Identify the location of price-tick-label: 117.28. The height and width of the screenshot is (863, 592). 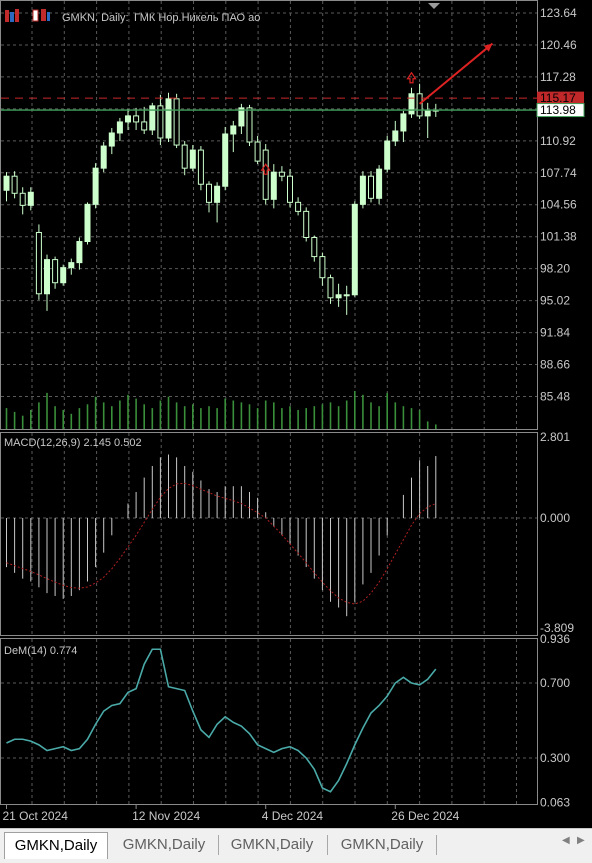
(558, 77).